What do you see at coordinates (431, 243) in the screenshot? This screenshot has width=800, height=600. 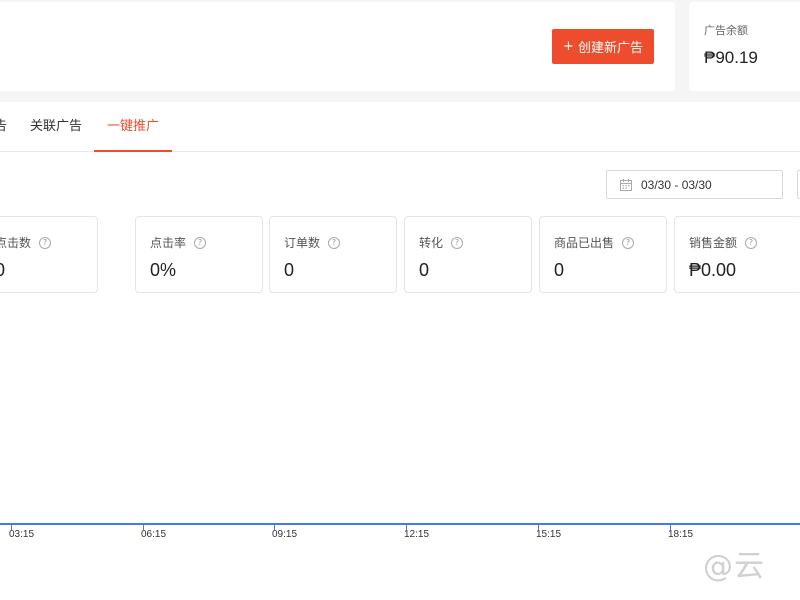 I see `metric-label: 转化` at bounding box center [431, 243].